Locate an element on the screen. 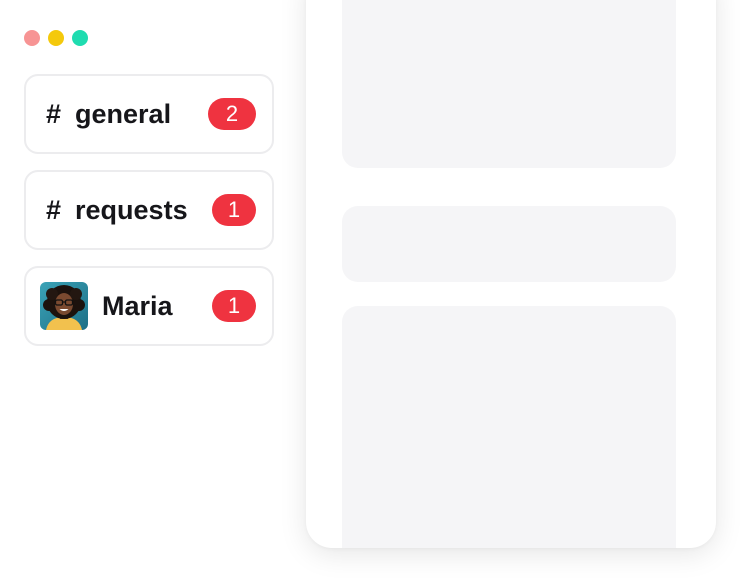  channel-item-general: # general 2 is located at coordinates (149, 114).